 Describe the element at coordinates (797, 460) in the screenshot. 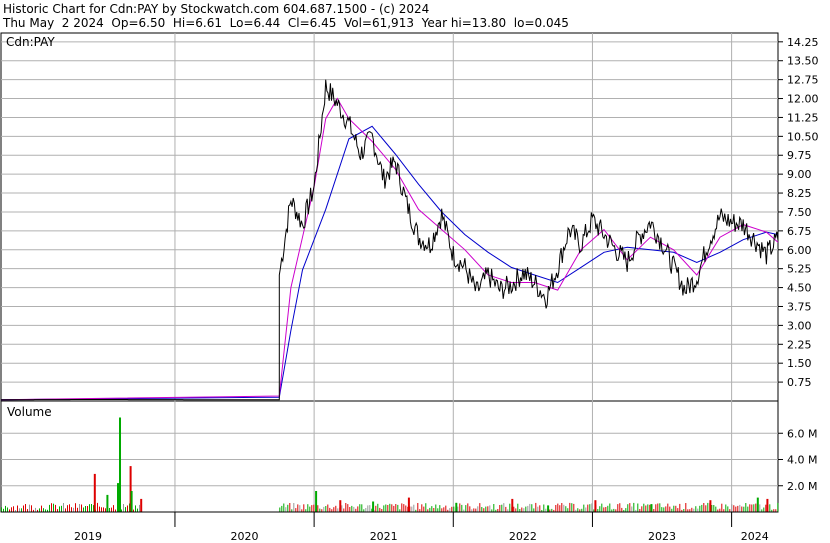

I see `volume-y-axis: 2.0 M 4.0 M 6.0 M` at that location.